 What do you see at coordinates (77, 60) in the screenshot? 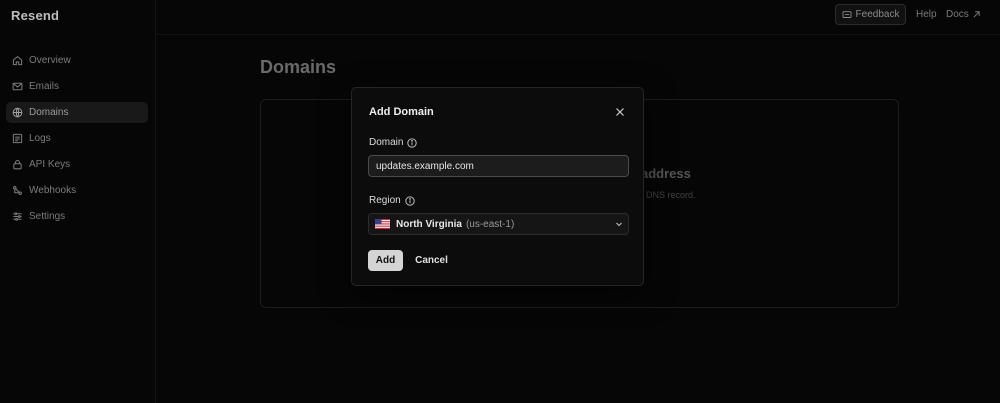
I see `sidebar-item-overview: Overview` at bounding box center [77, 60].